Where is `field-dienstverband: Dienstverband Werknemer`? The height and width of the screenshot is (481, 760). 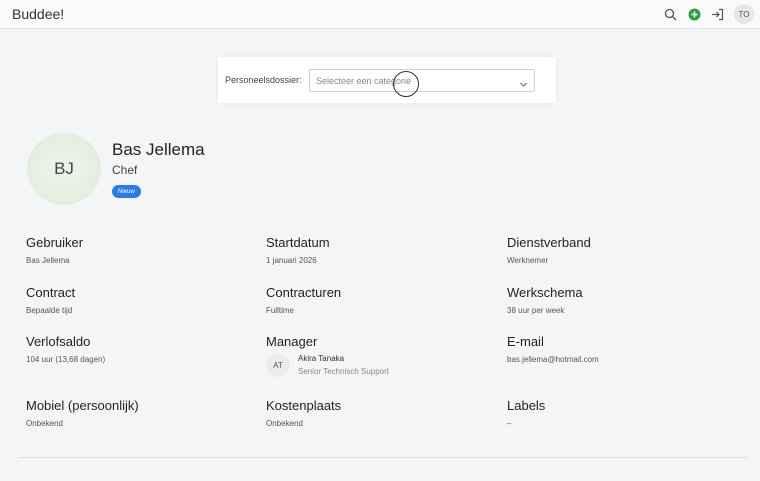 field-dienstverband: Dienstverband Werknemer is located at coordinates (549, 250).